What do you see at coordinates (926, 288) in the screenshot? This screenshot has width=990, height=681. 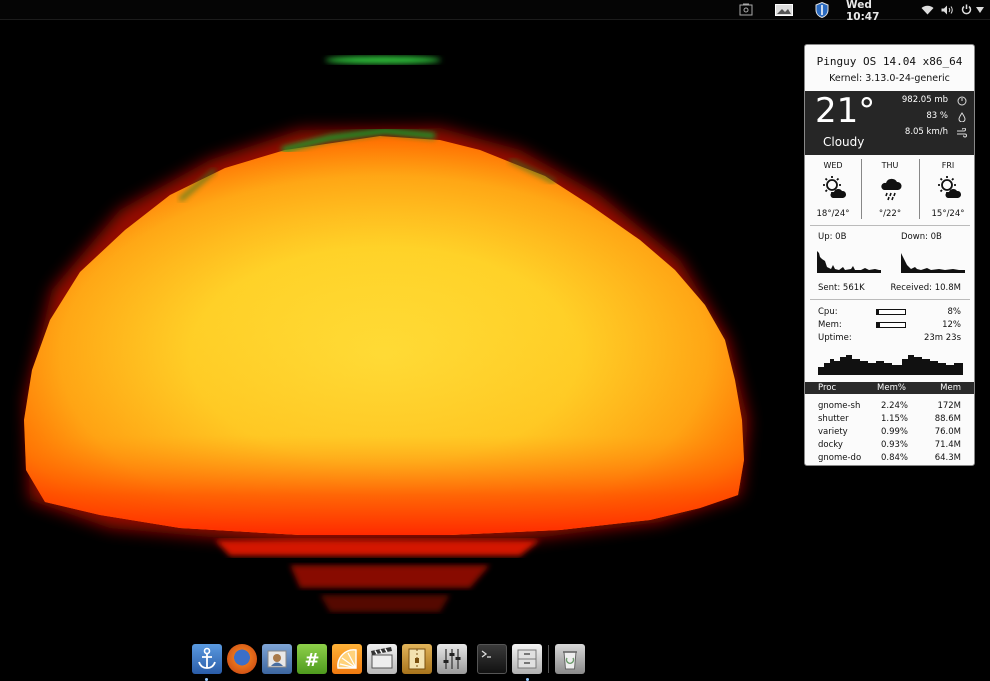 I see `received-total: Received: 10.8M` at bounding box center [926, 288].